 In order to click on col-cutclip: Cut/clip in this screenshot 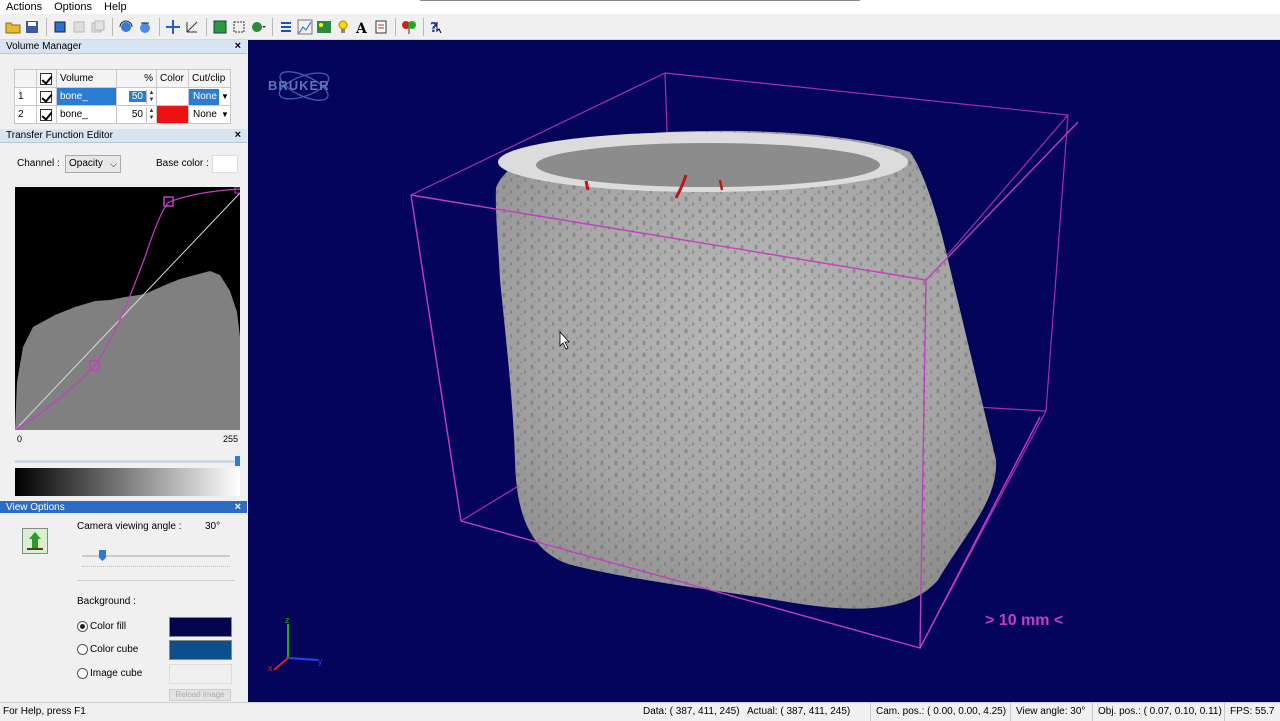, I will do `click(209, 78)`.